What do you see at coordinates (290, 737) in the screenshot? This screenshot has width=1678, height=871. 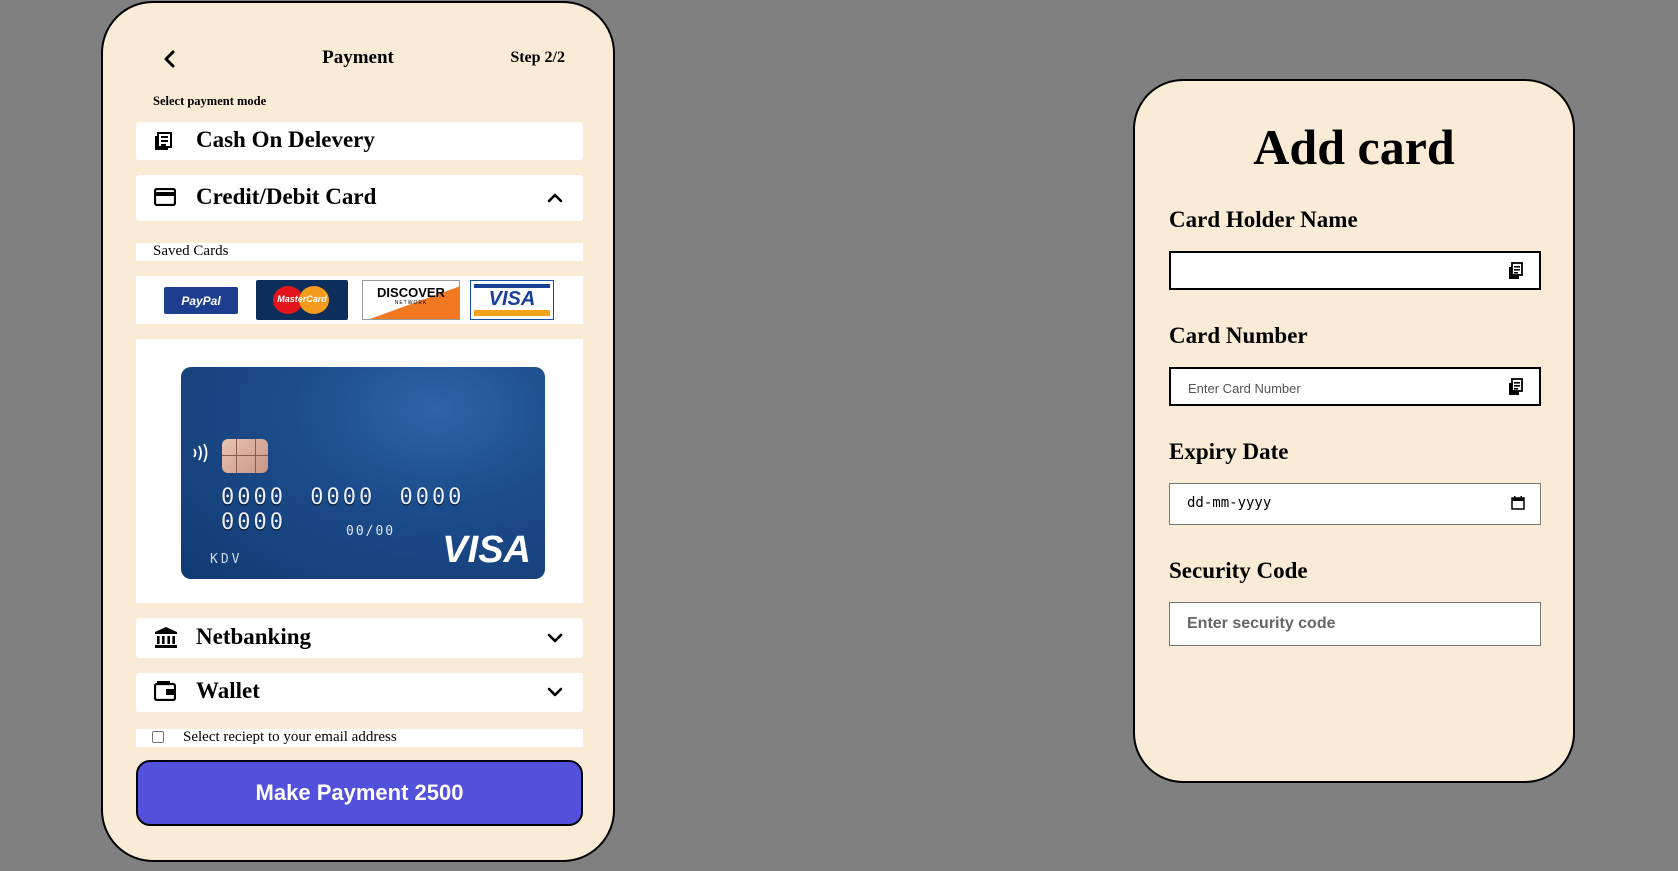 I see `email-receipt-label: Select reciept to your email address` at bounding box center [290, 737].